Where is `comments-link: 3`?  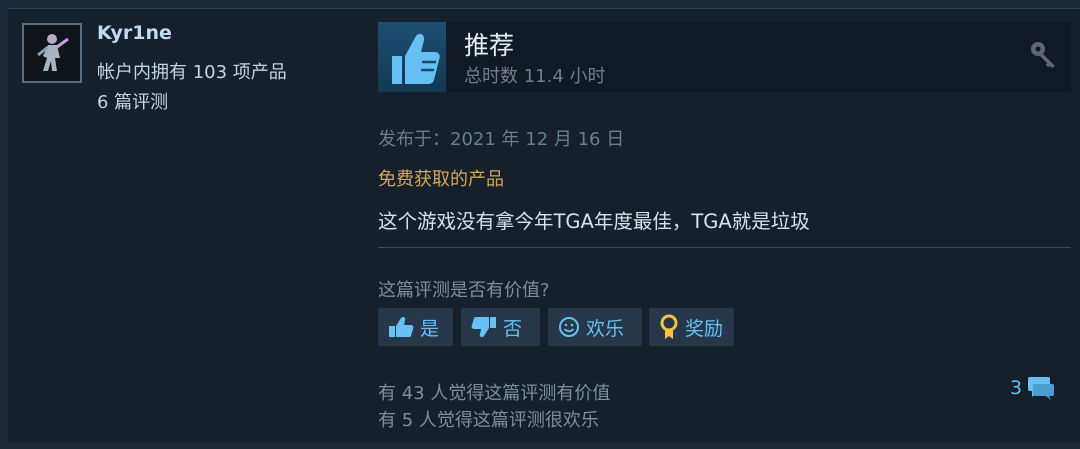
comments-link: 3 is located at coordinates (1032, 388).